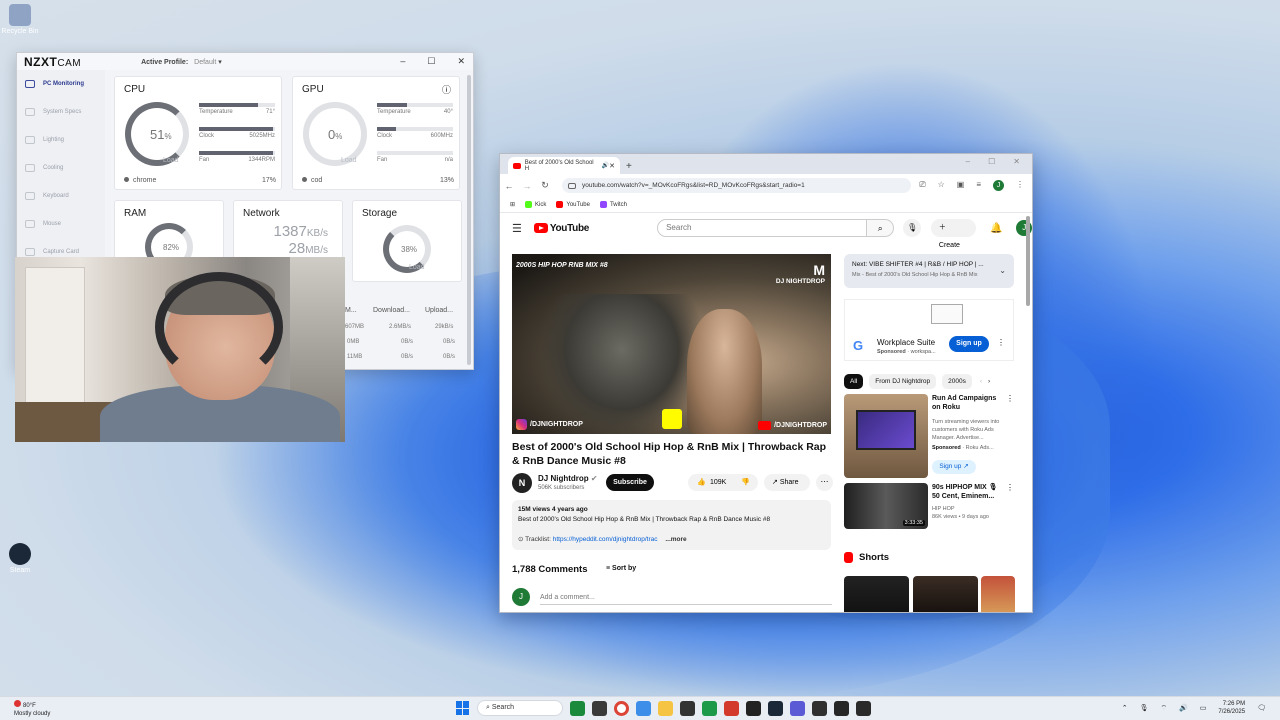  Describe the element at coordinates (469, 220) in the screenshot. I see `nzxt-scrollbar` at that location.